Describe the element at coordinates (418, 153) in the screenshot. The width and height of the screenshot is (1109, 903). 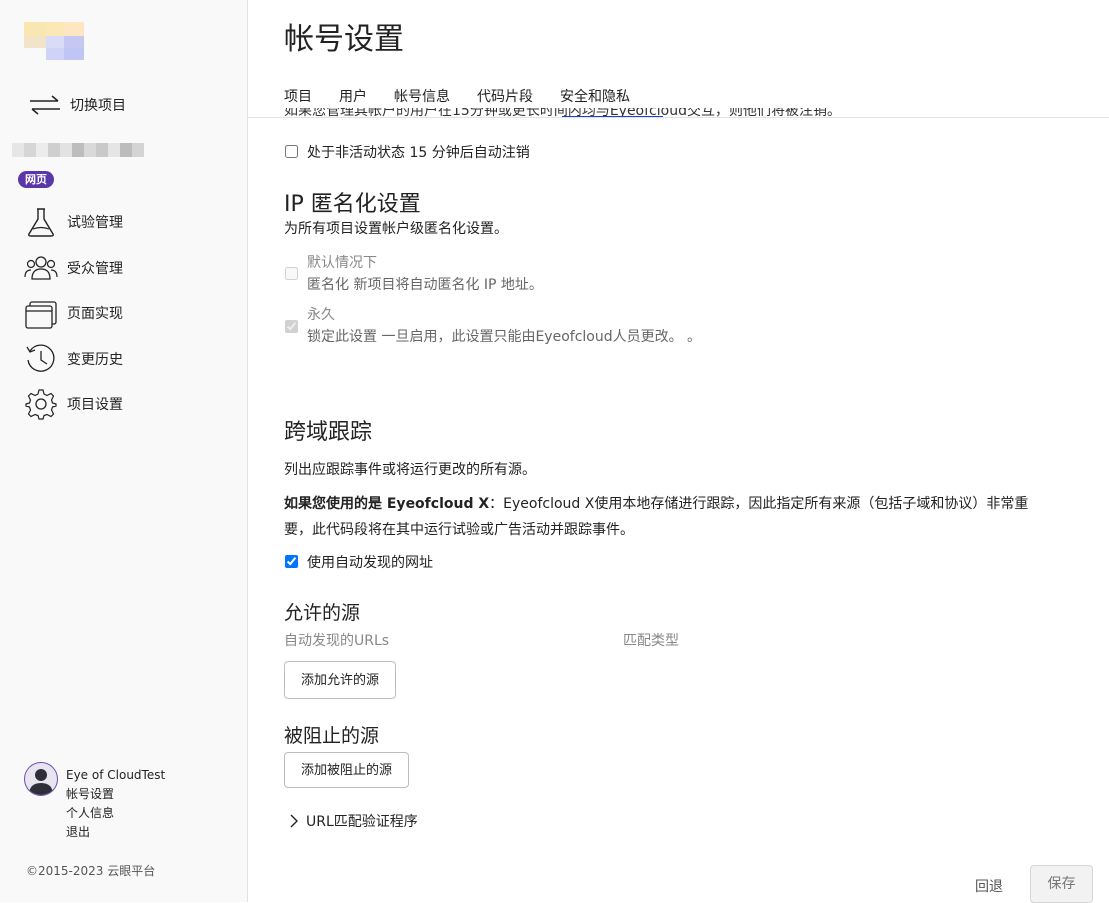
I see `auto-logout-label: 处于非活动状态 15 分钟后自动注销` at that location.